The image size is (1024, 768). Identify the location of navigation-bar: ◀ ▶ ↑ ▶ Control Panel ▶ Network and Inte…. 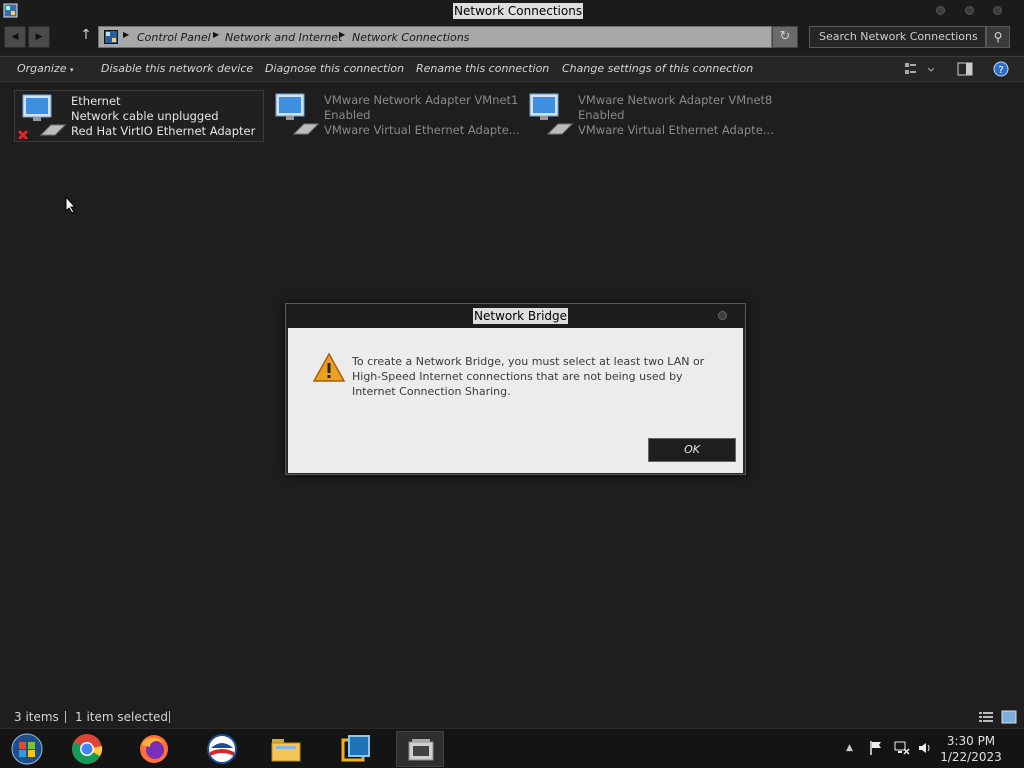
(512, 38).